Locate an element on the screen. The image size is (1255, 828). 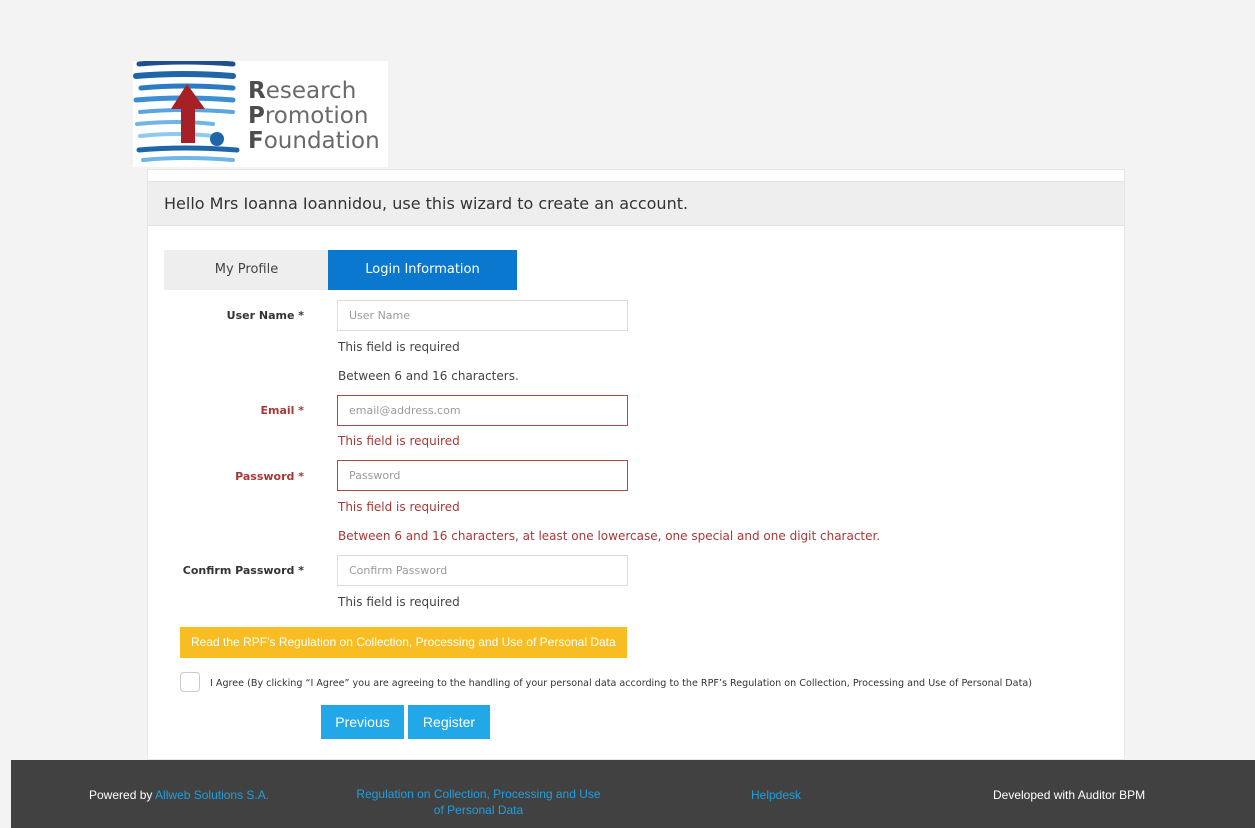
footer-helpdesk-link: Helpdesk is located at coordinates (776, 795).